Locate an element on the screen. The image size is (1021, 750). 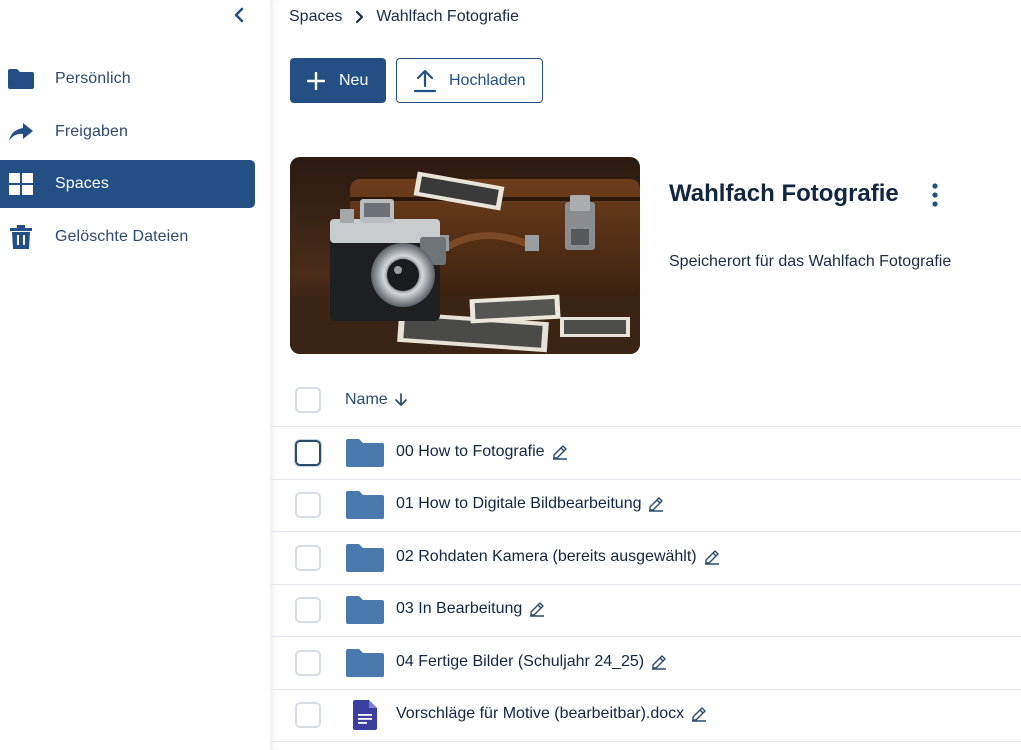
file-name-link: 02 Rohdaten Kamera (bereits ausgewählt) is located at coordinates (558, 557).